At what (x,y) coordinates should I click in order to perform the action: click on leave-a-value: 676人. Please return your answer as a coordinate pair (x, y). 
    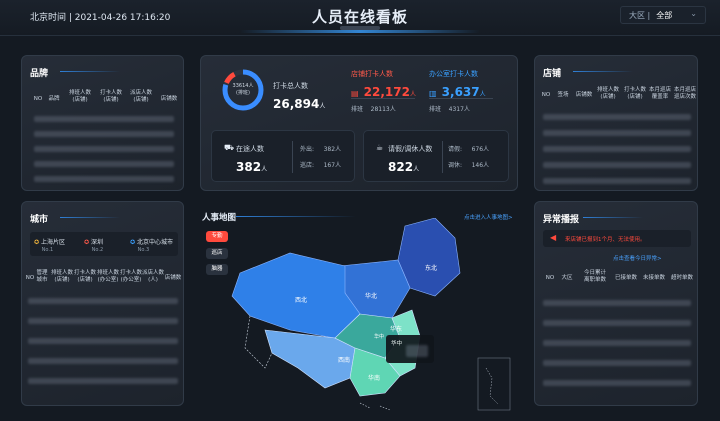
    Looking at the image, I should click on (480, 149).